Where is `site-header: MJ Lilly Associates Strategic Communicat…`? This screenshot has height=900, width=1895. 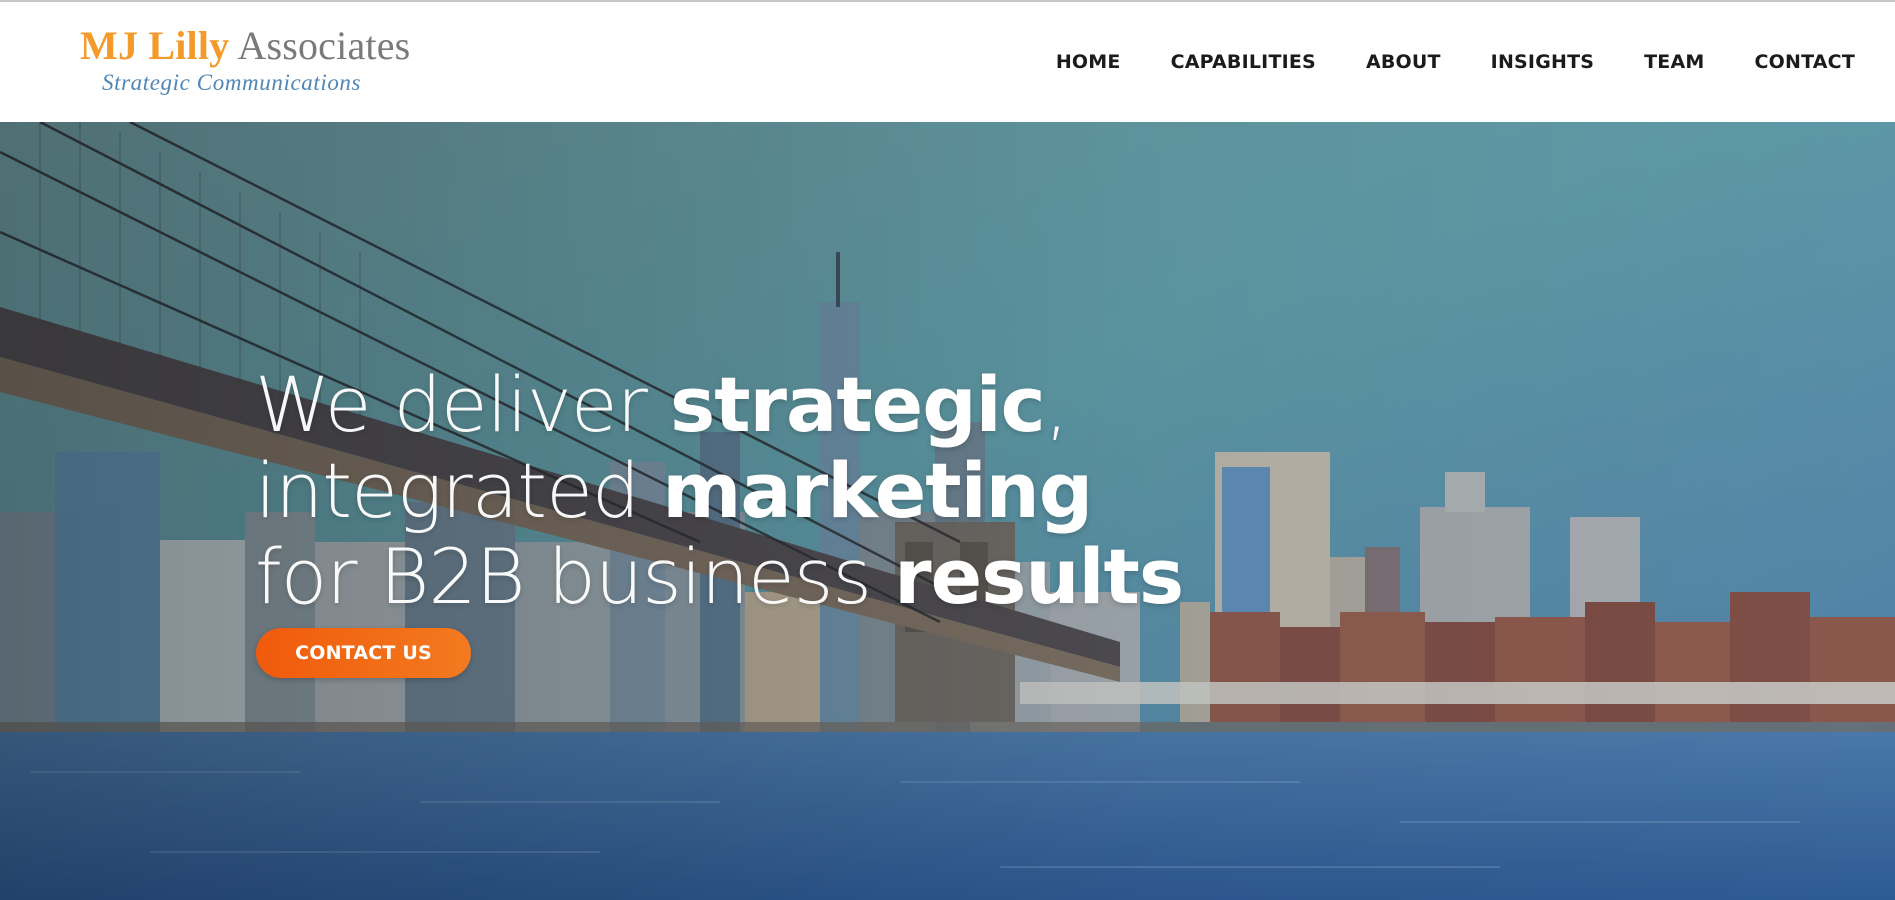 site-header: MJ Lilly Associates Strategic Communicat… is located at coordinates (947, 62).